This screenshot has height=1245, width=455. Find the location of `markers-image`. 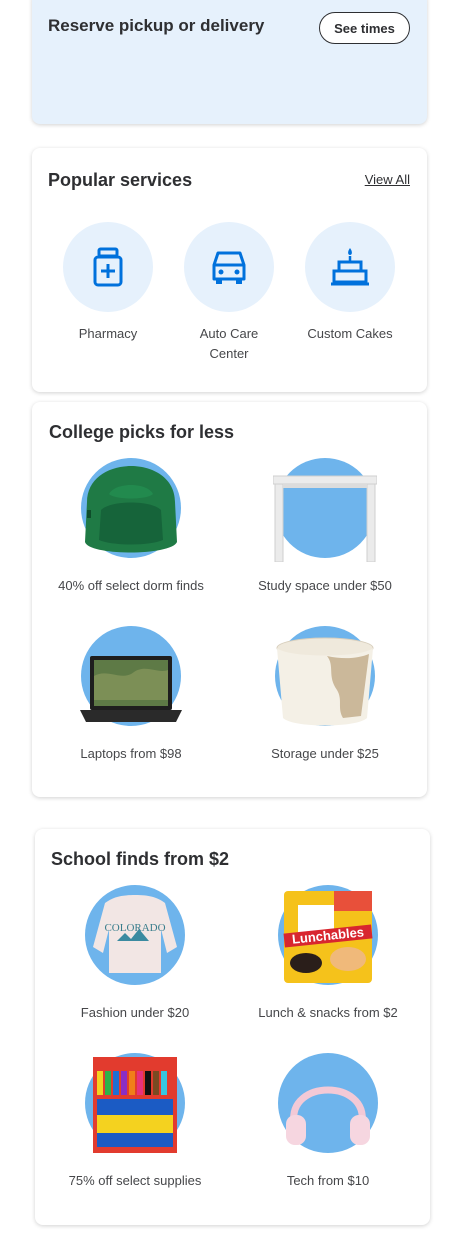

markers-image is located at coordinates (135, 1105).